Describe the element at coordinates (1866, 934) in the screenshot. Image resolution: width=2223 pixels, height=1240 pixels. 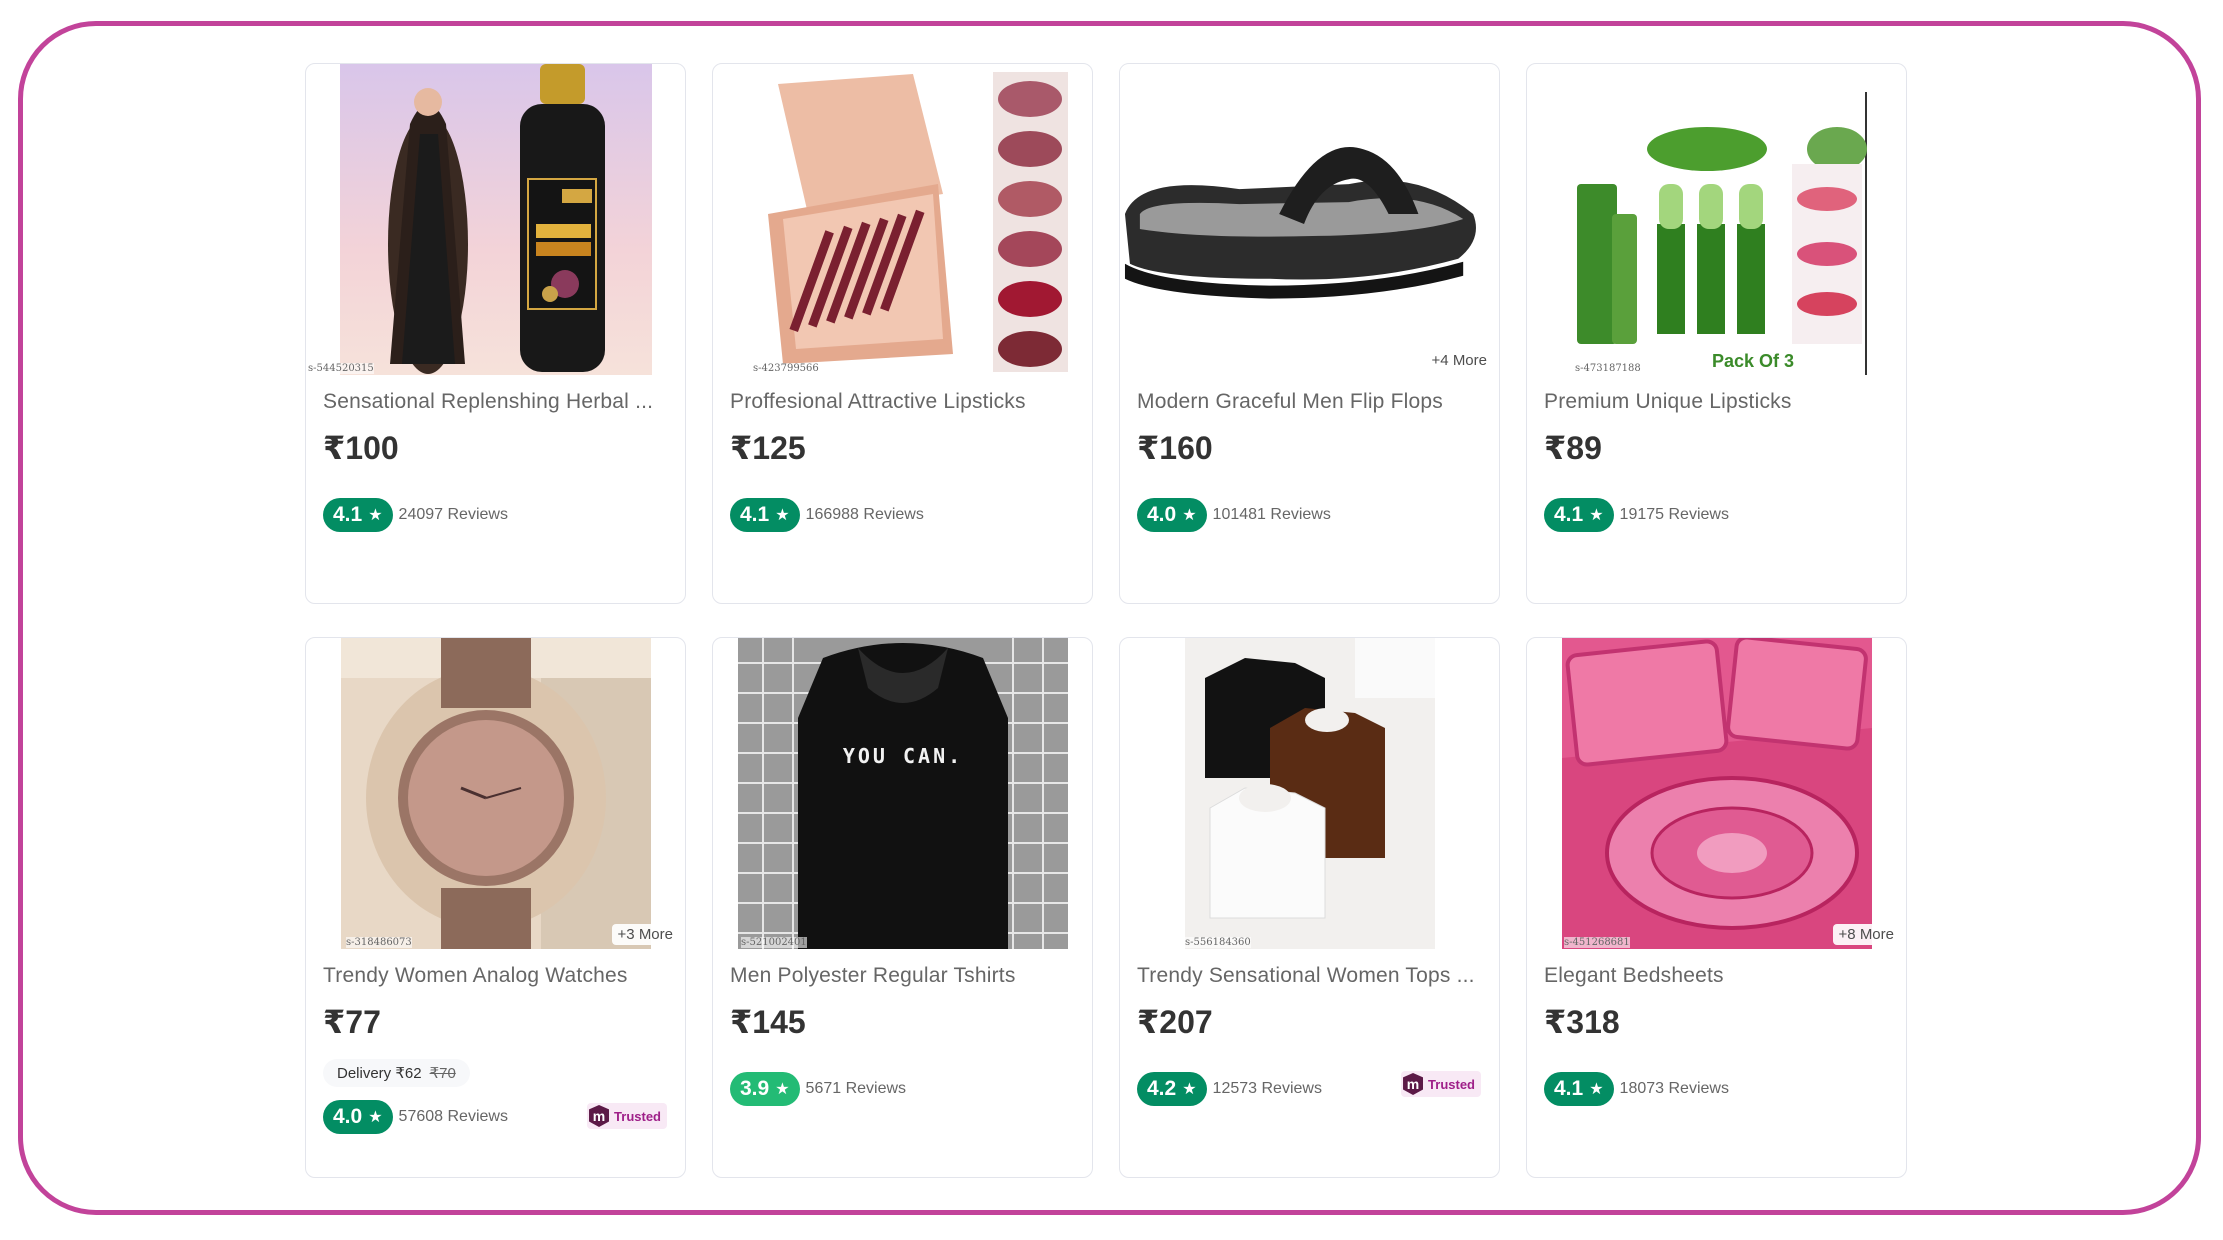
I see `more-variants-label: +8 More` at that location.